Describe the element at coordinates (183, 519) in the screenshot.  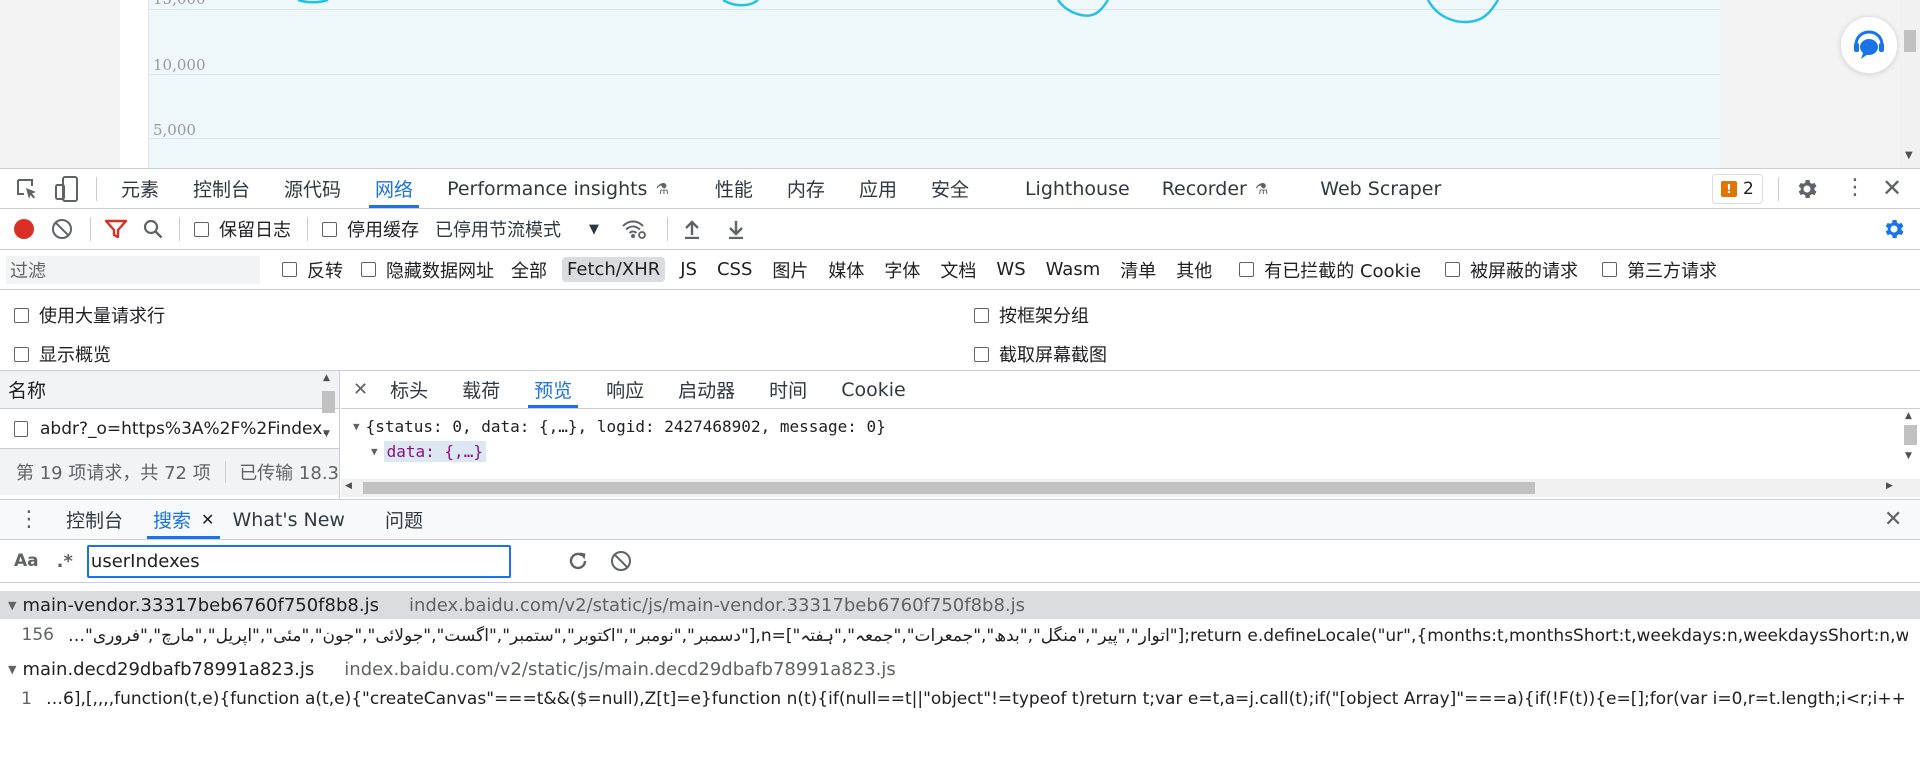
I see `drawer-tab-search: 搜索 ✕` at that location.